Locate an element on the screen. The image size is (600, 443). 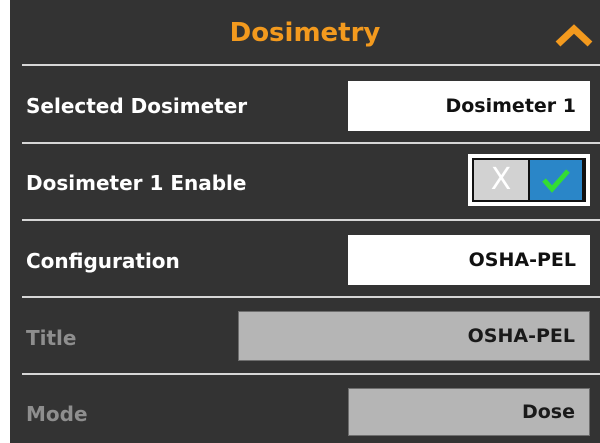
title-label: Title is located at coordinates (51, 338).